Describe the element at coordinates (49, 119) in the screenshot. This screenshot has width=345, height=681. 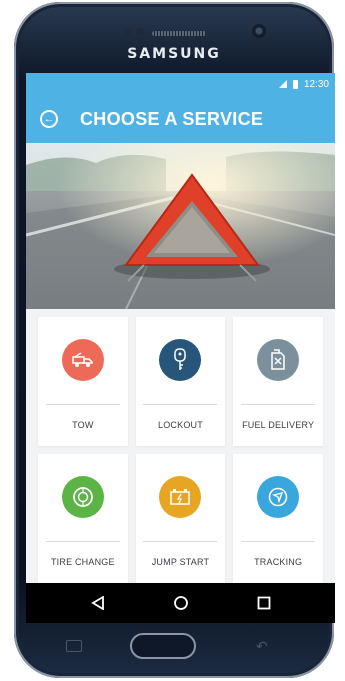
I see `back-arrow-circle-icon: ←` at that location.